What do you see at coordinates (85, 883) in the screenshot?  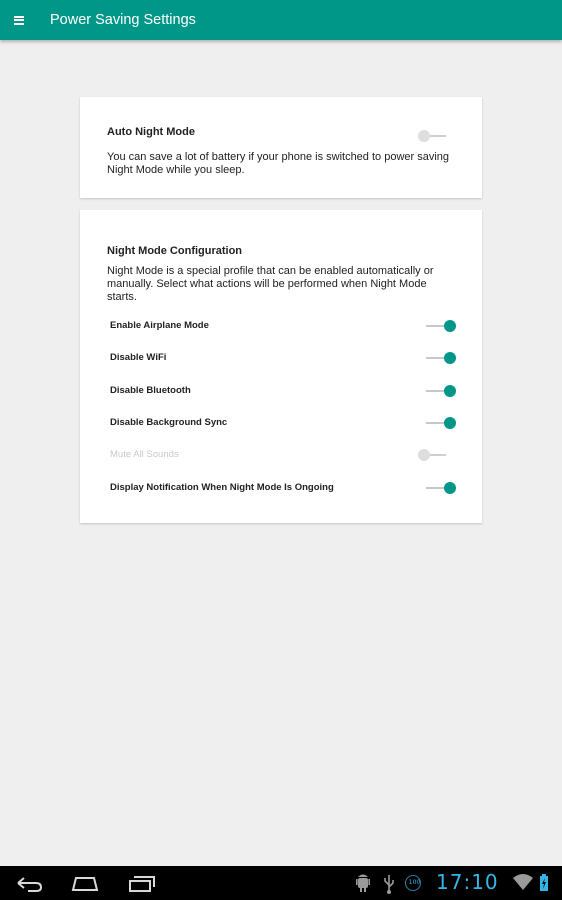 I see `home-icon` at bounding box center [85, 883].